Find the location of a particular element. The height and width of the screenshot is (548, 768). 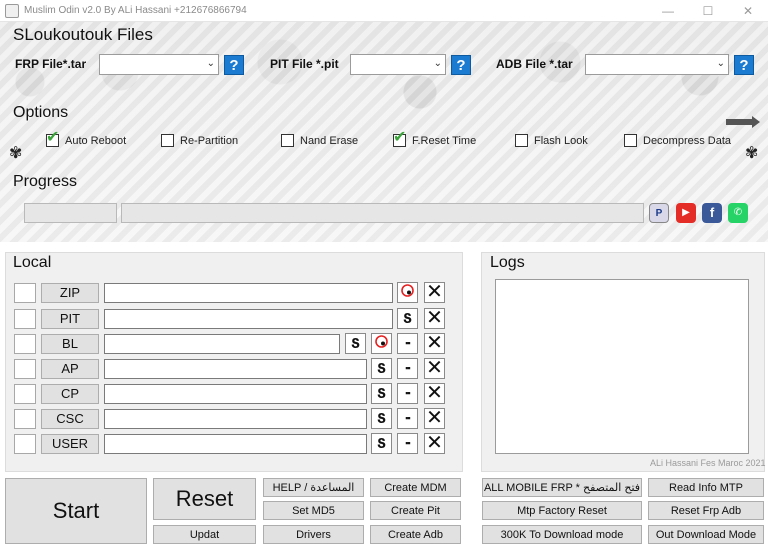

option-f-reset-time: F.Reset Time is located at coordinates (434, 137).